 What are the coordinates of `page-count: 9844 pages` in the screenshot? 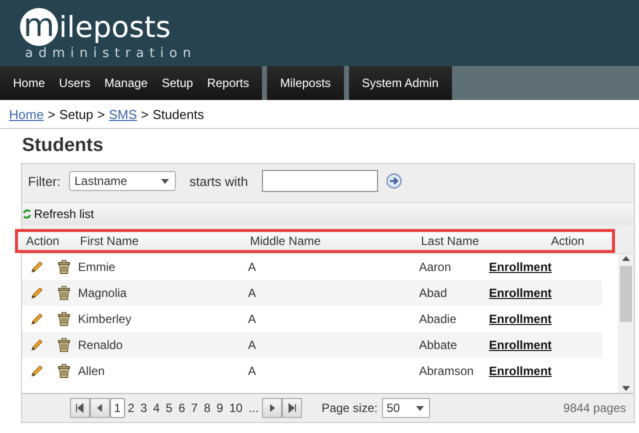 It's located at (594, 408).